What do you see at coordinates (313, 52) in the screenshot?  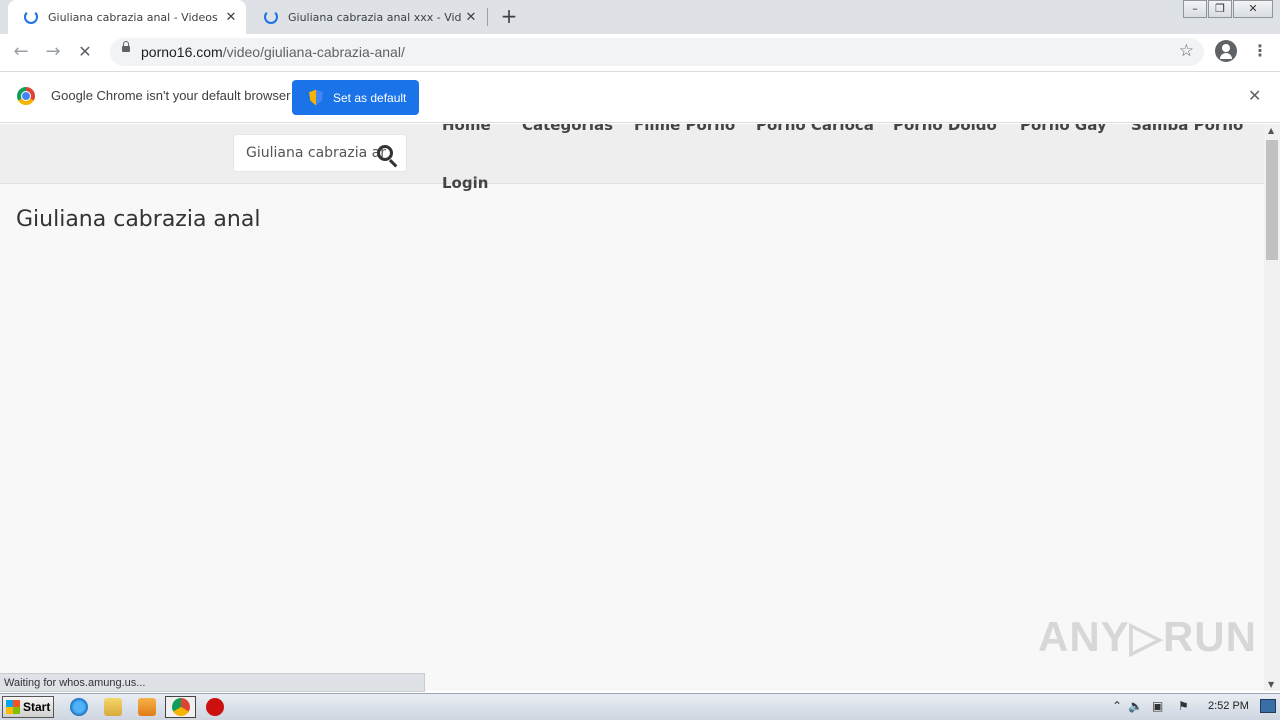 I see `url-path: /video/giuliana-cabrazia-anal/` at bounding box center [313, 52].